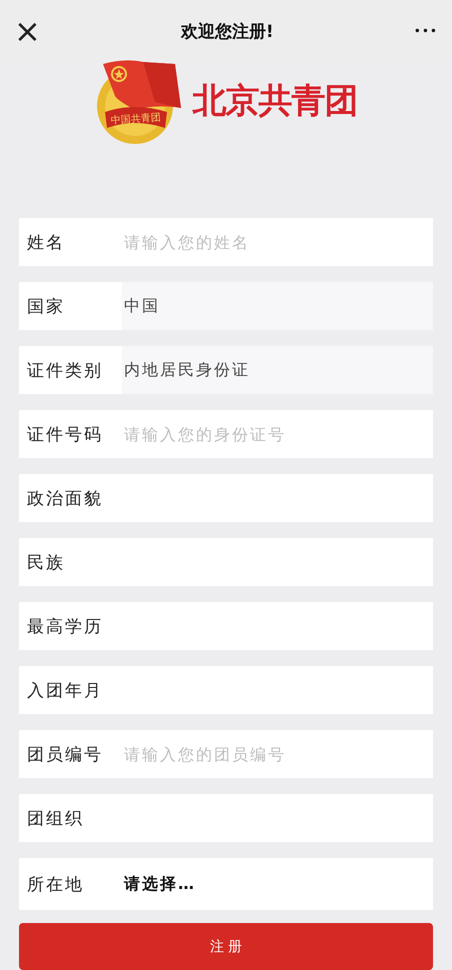  Describe the element at coordinates (277, 306) in the screenshot. I see `readonly-field: 中国` at that location.